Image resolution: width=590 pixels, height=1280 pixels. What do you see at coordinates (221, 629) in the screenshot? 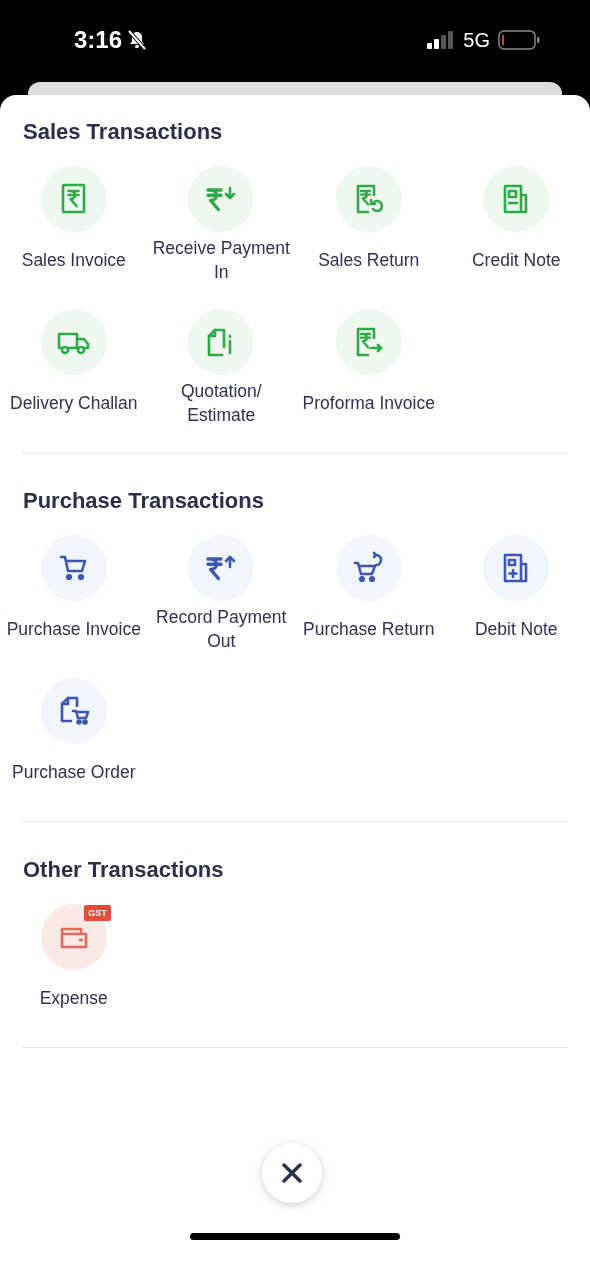
I see `transaction-label: Record Payment Out` at bounding box center [221, 629].